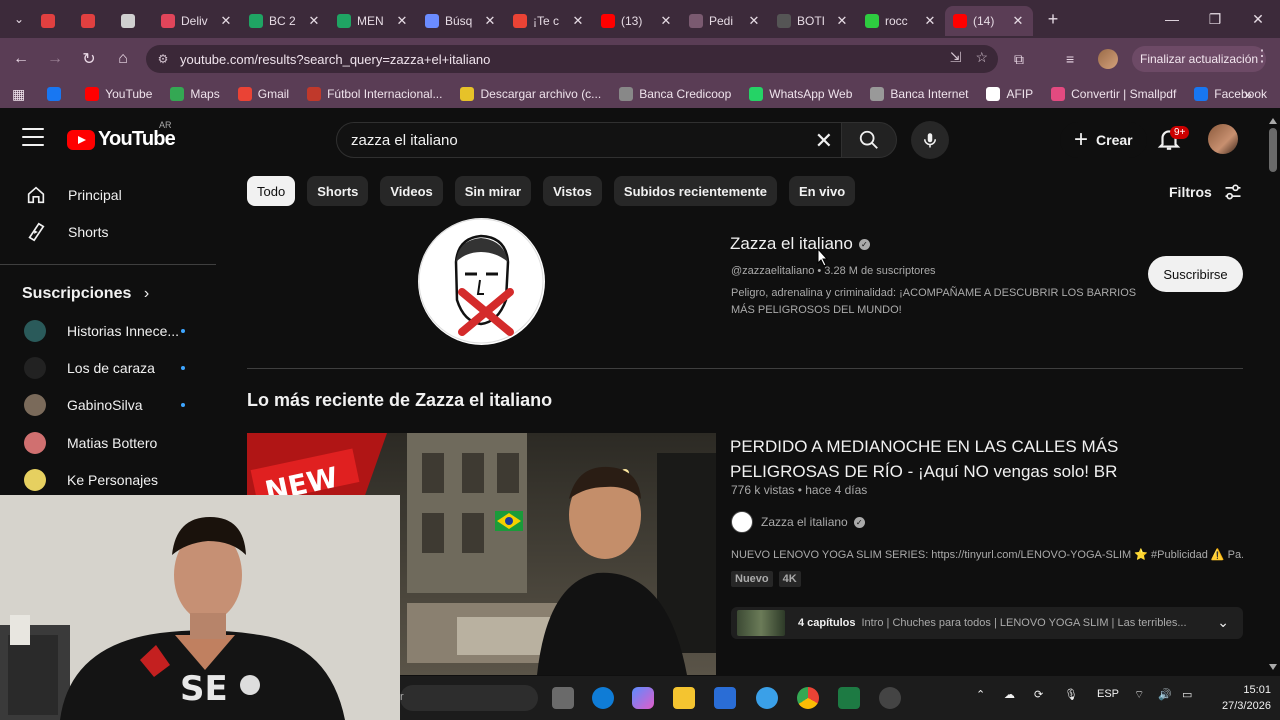 This screenshot has width=1280, height=720. Describe the element at coordinates (109, 443) in the screenshot. I see `subscription-item: Matias Bottero` at that location.